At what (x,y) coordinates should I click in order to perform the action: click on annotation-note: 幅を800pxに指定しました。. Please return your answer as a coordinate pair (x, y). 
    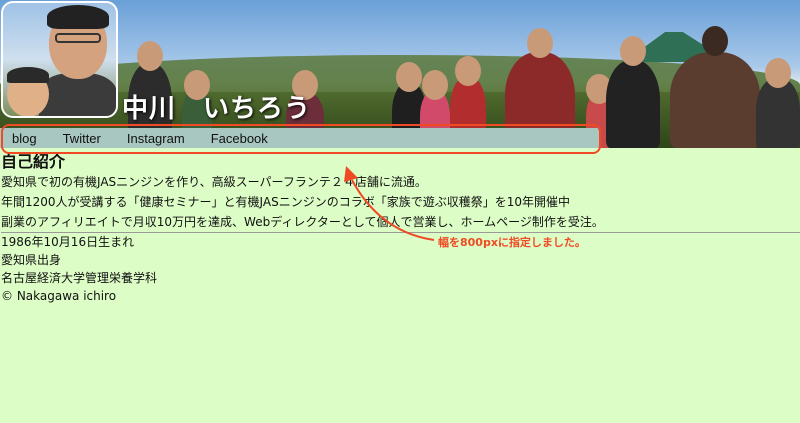
    Looking at the image, I should click on (512, 242).